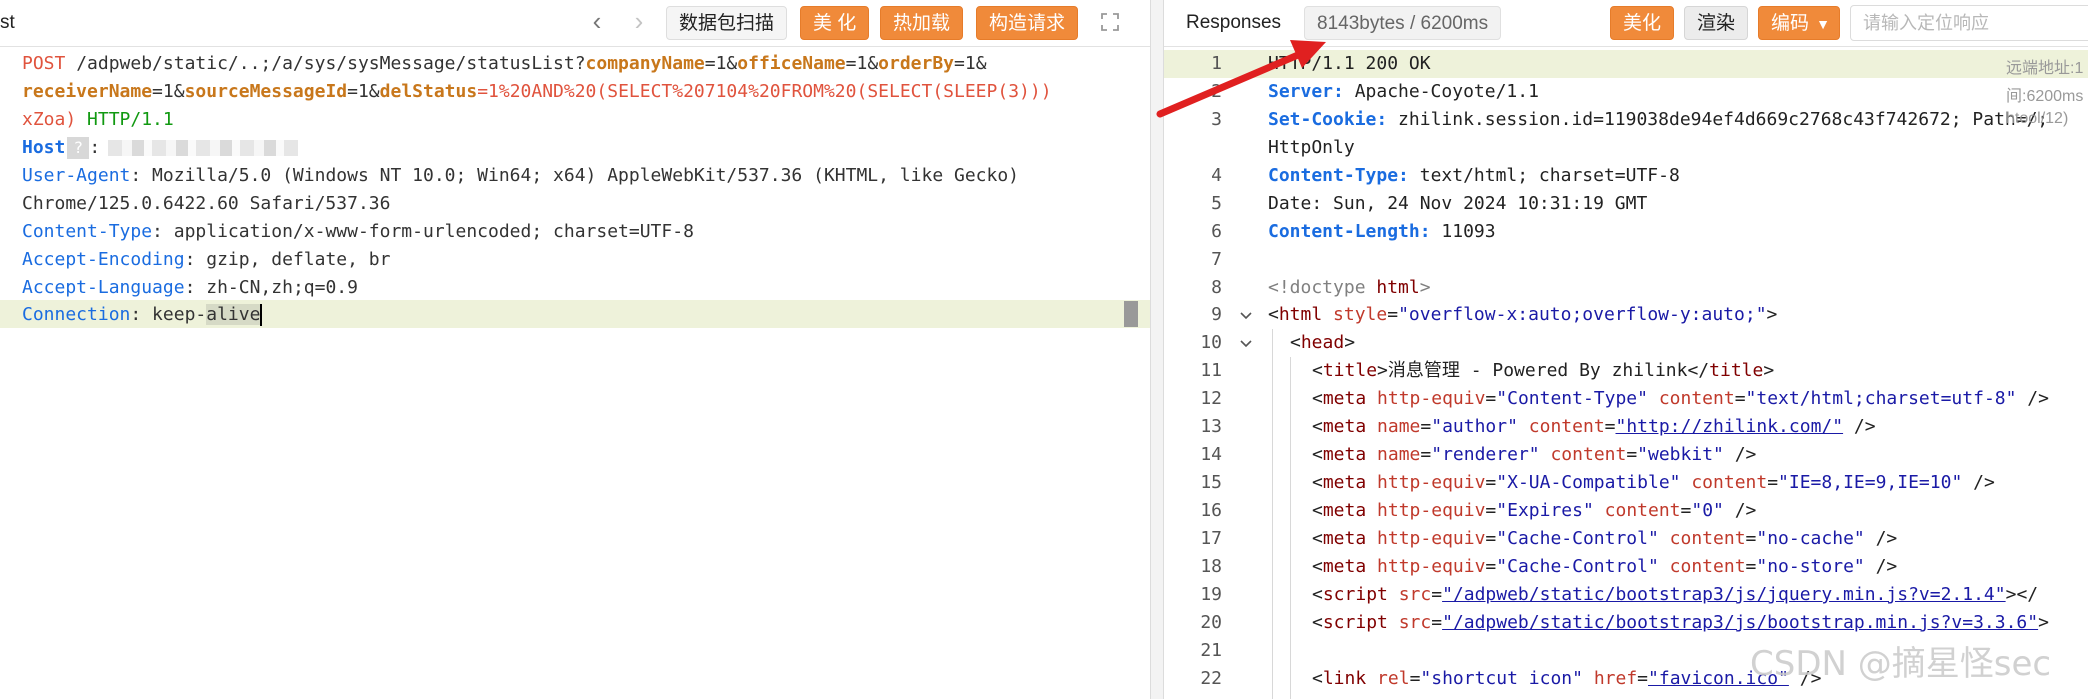 This screenshot has height=699, width=2088. What do you see at coordinates (1131, 314) in the screenshot?
I see `request-scrollbar-thumb` at bounding box center [1131, 314].